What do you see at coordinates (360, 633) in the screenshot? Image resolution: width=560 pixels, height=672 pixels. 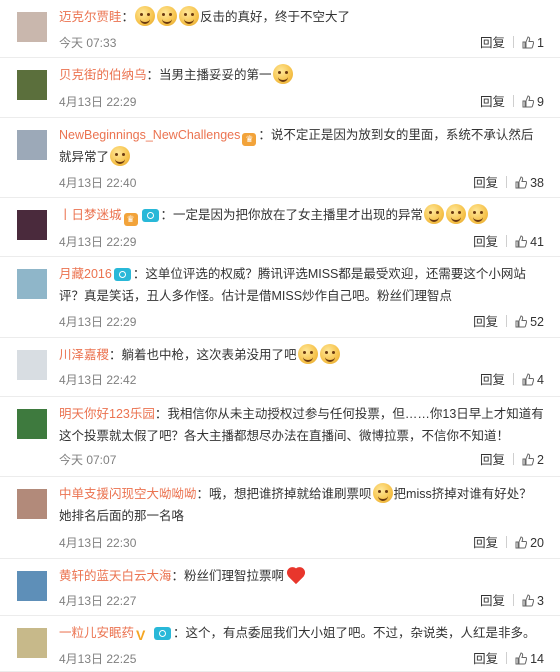 I see `comment-body: 这个，有点委屈我们大小姐了吧。不过，杂说类，人红是非多。` at bounding box center [360, 633].